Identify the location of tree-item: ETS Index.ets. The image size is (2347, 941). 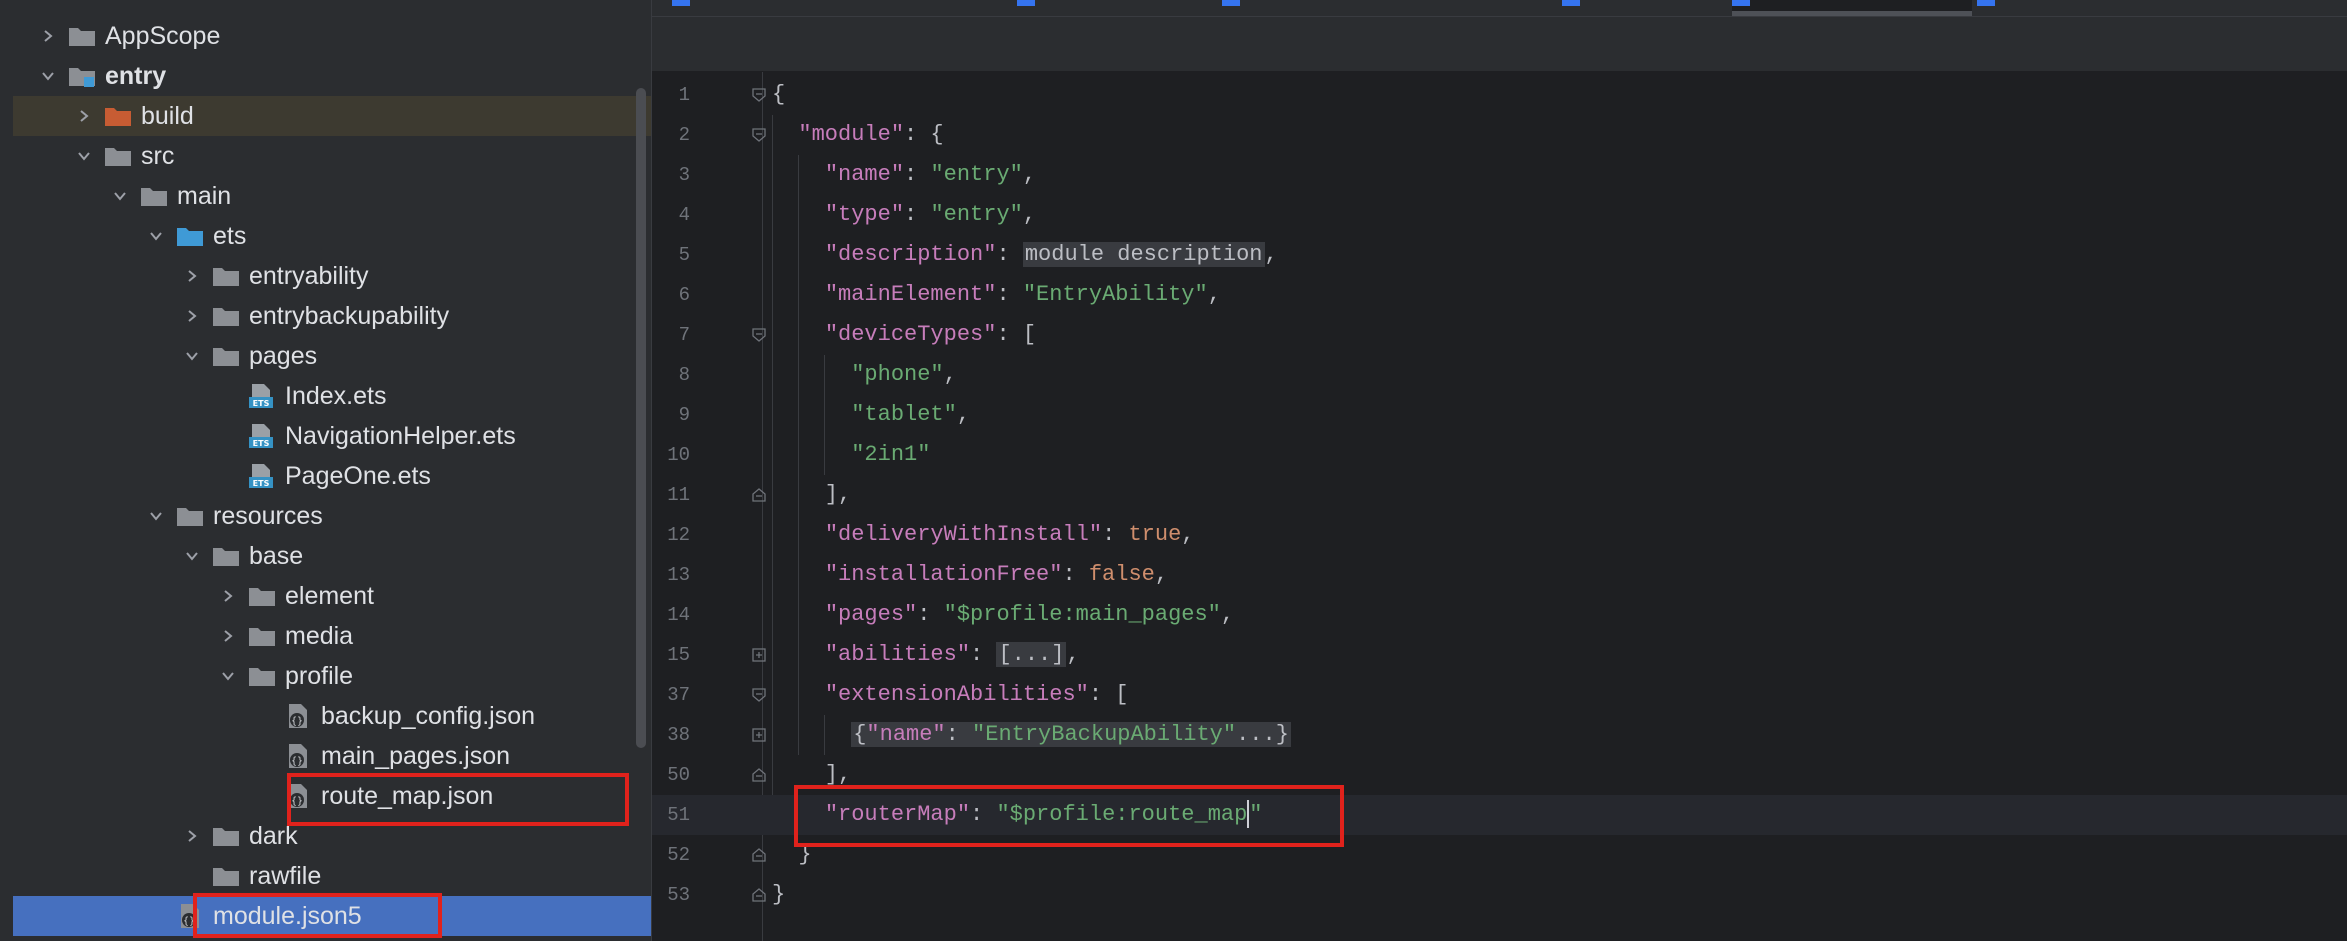
(332, 396).